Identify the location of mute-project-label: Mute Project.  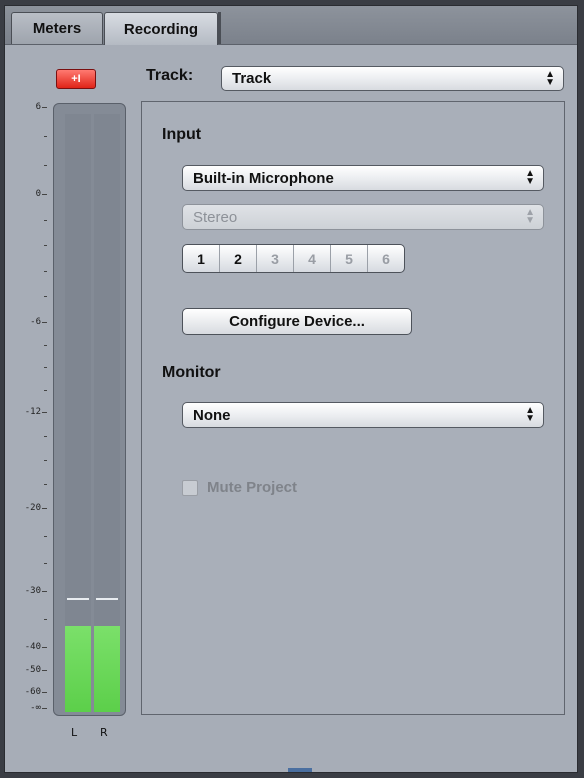
(252, 487).